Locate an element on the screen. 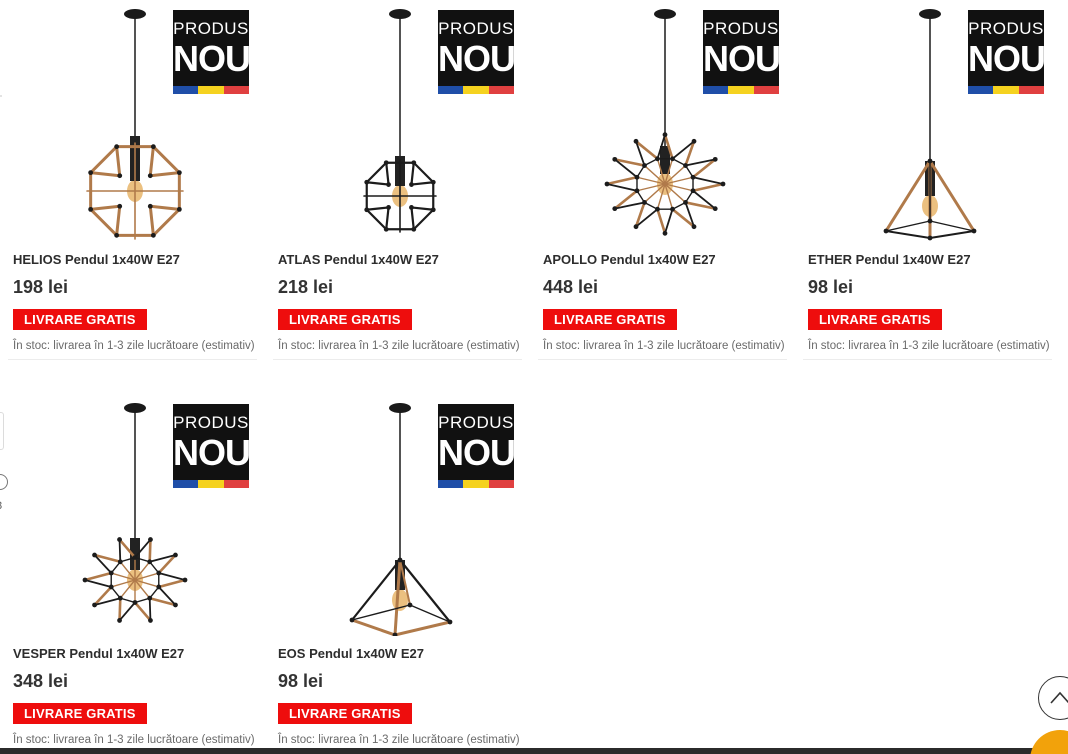 This screenshot has width=1068, height=754. product-price: 348 lei is located at coordinates (41, 681).